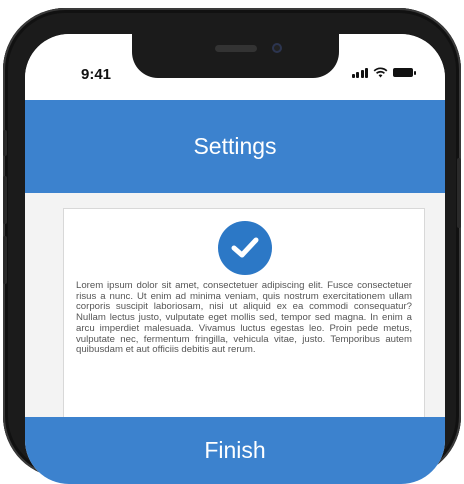 This screenshot has width=464, height=484. I want to click on status-icons, so click(383, 72).